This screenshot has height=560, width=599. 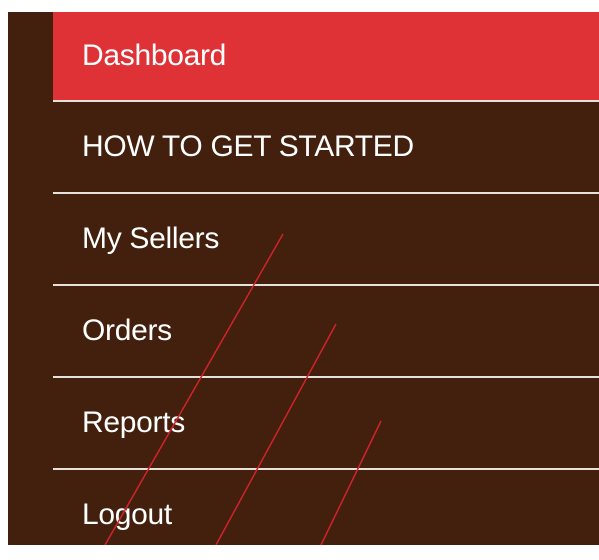 What do you see at coordinates (154, 55) in the screenshot?
I see `sidebar-item-label: Dashboard` at bounding box center [154, 55].